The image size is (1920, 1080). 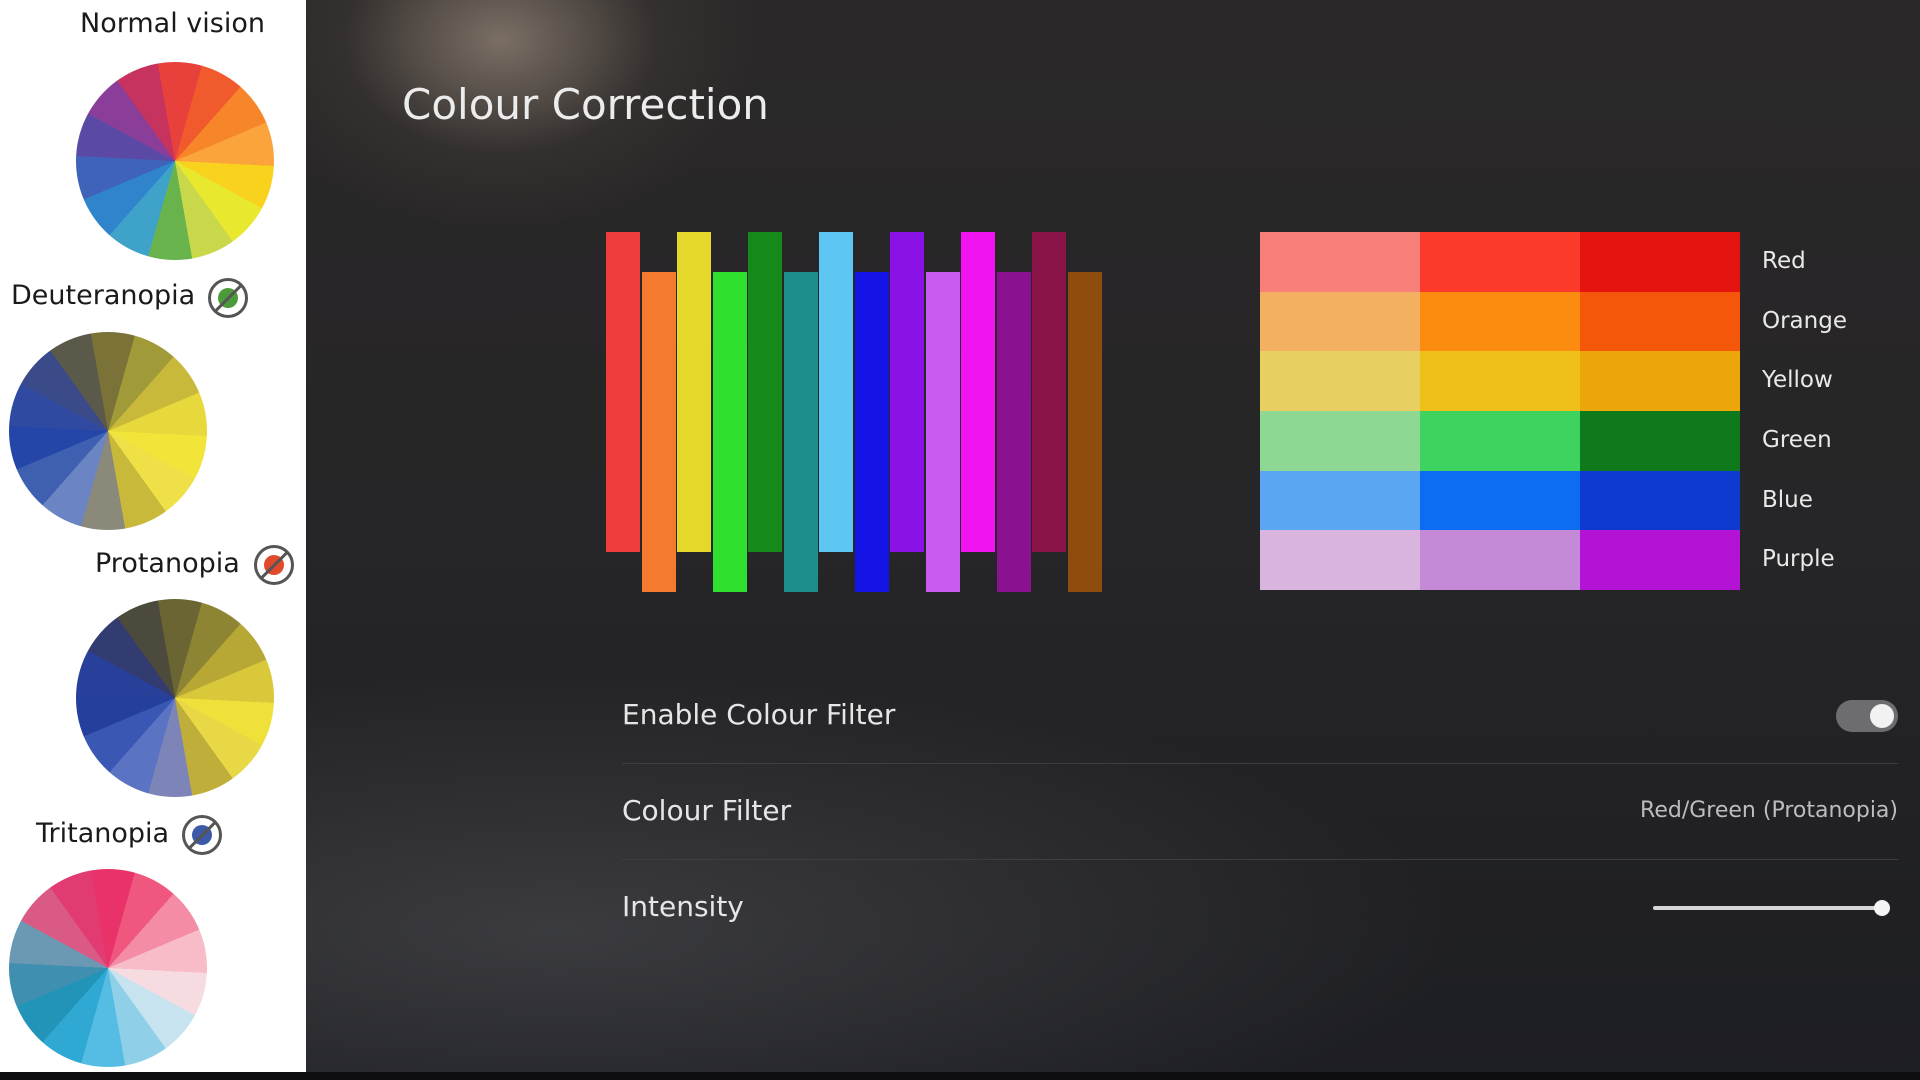 I want to click on normal-vision-wheel, so click(x=175, y=161).